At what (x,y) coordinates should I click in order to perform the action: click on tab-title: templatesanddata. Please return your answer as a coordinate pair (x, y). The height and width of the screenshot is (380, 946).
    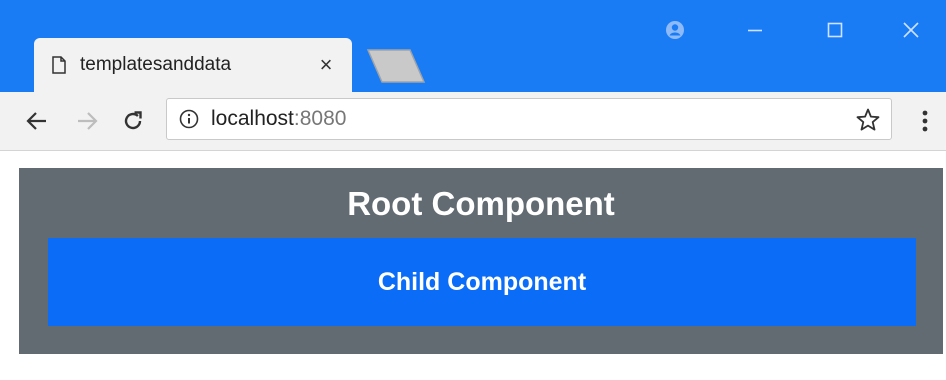
    Looking at the image, I should click on (156, 64).